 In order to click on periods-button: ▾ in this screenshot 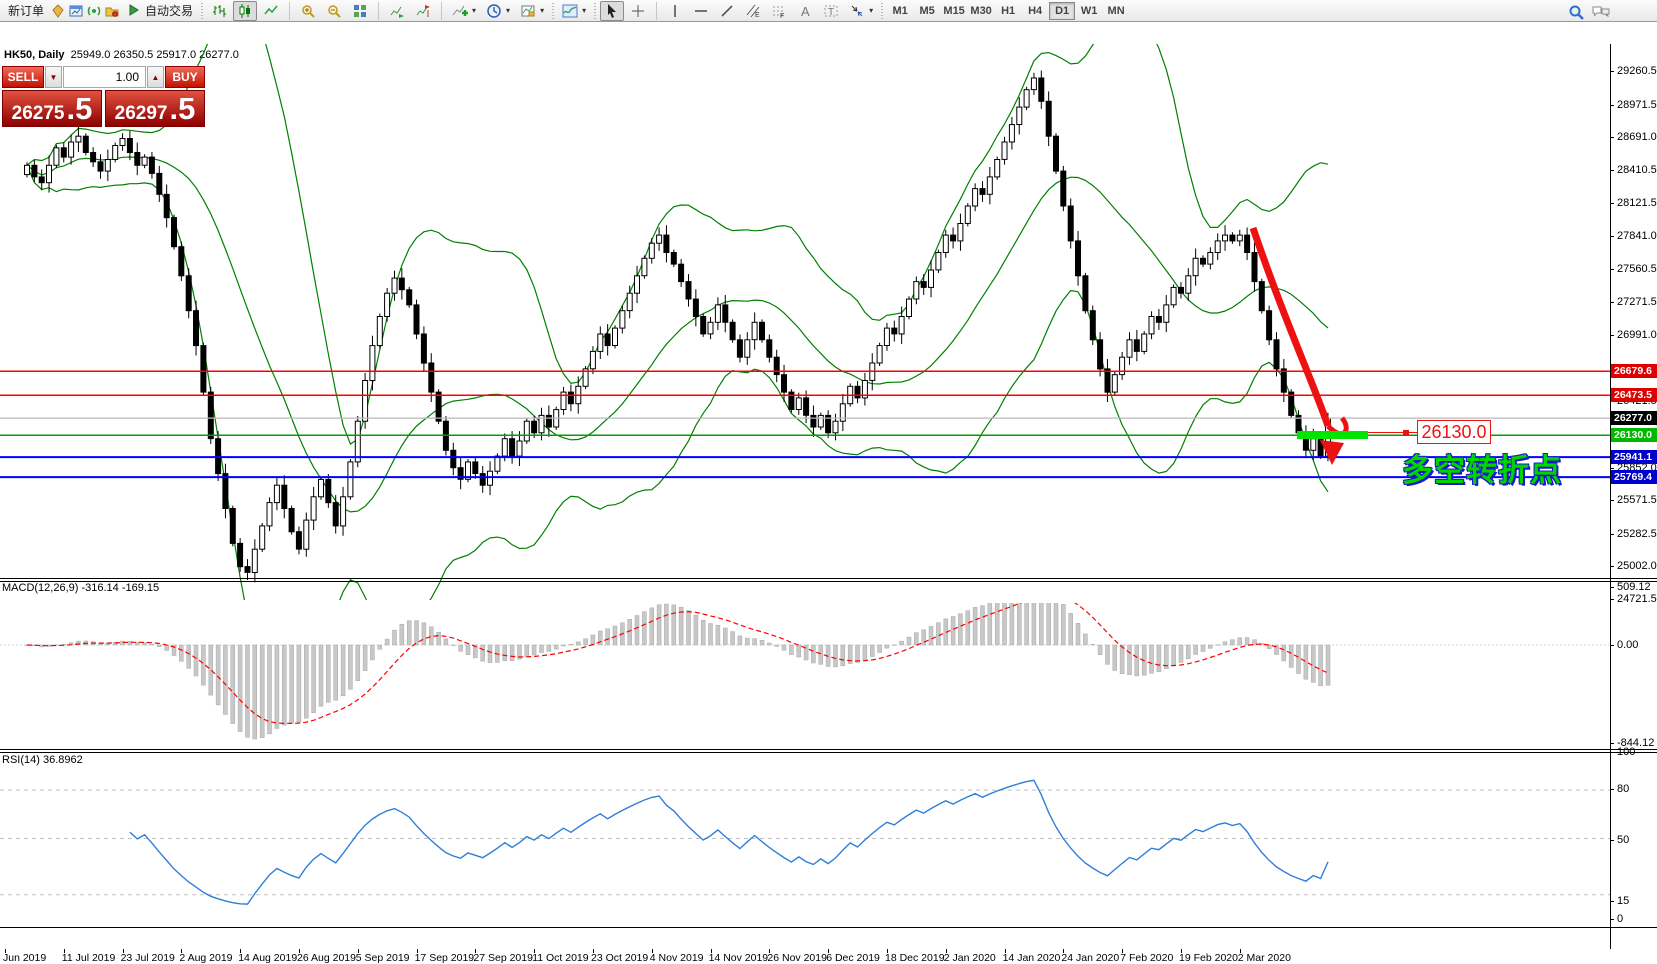, I will do `click(498, 11)`.